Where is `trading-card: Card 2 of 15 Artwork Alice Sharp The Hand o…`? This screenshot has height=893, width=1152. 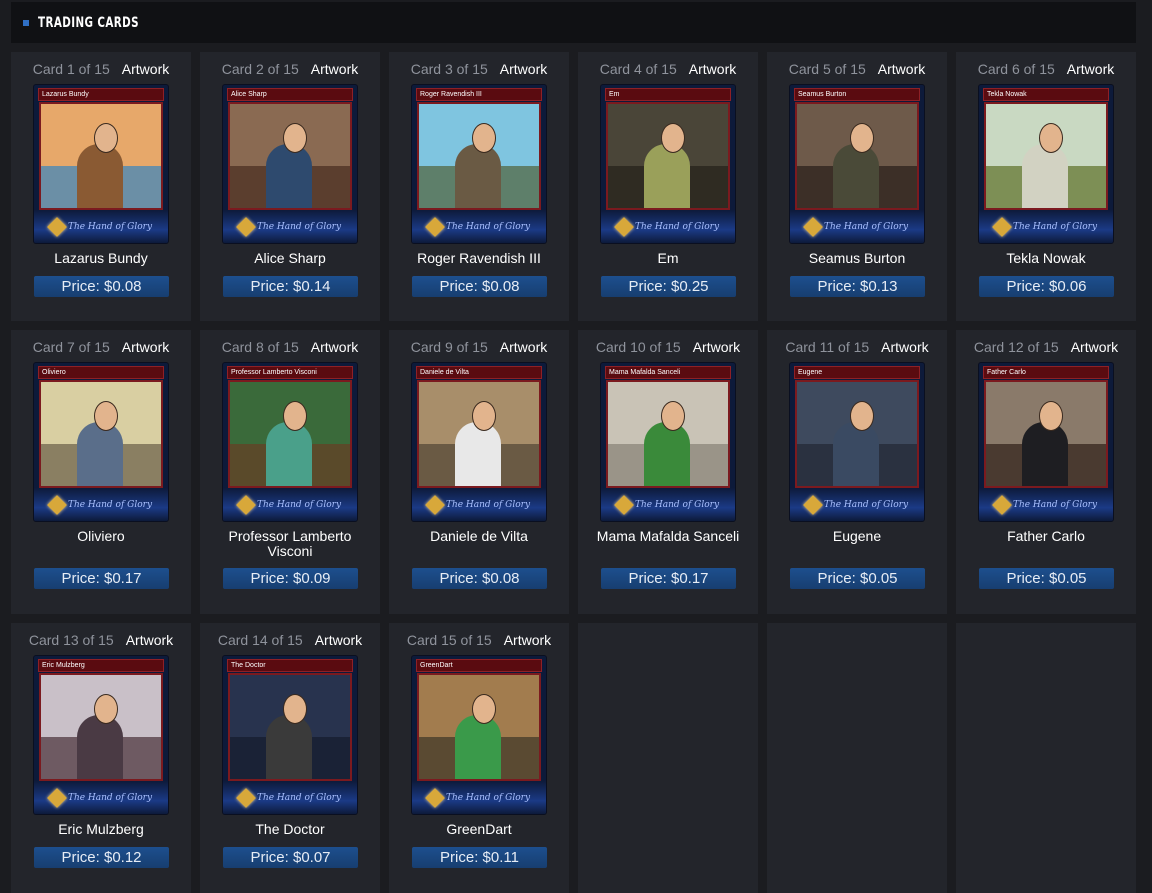
trading-card: Card 2 of 15 Artwork Alice Sharp The Hand o… is located at coordinates (290, 186).